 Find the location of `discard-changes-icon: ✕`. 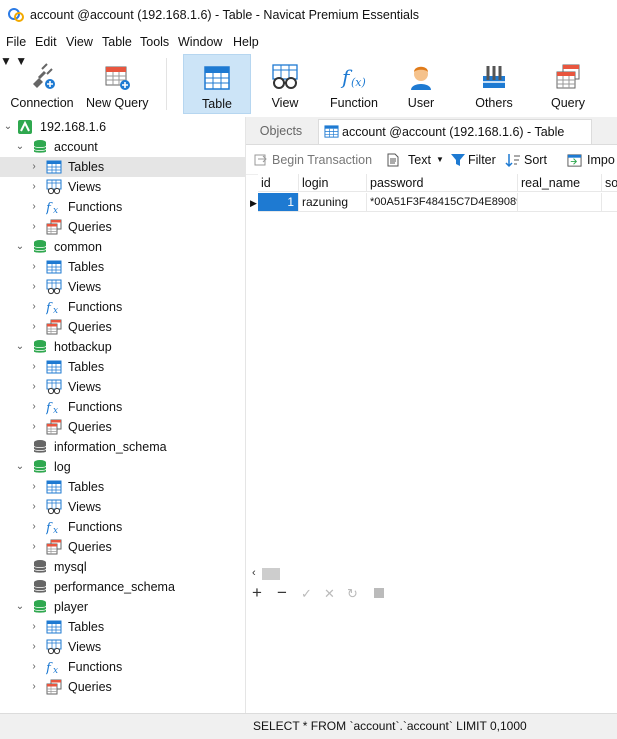

discard-changes-icon: ✕ is located at coordinates (329, 593).